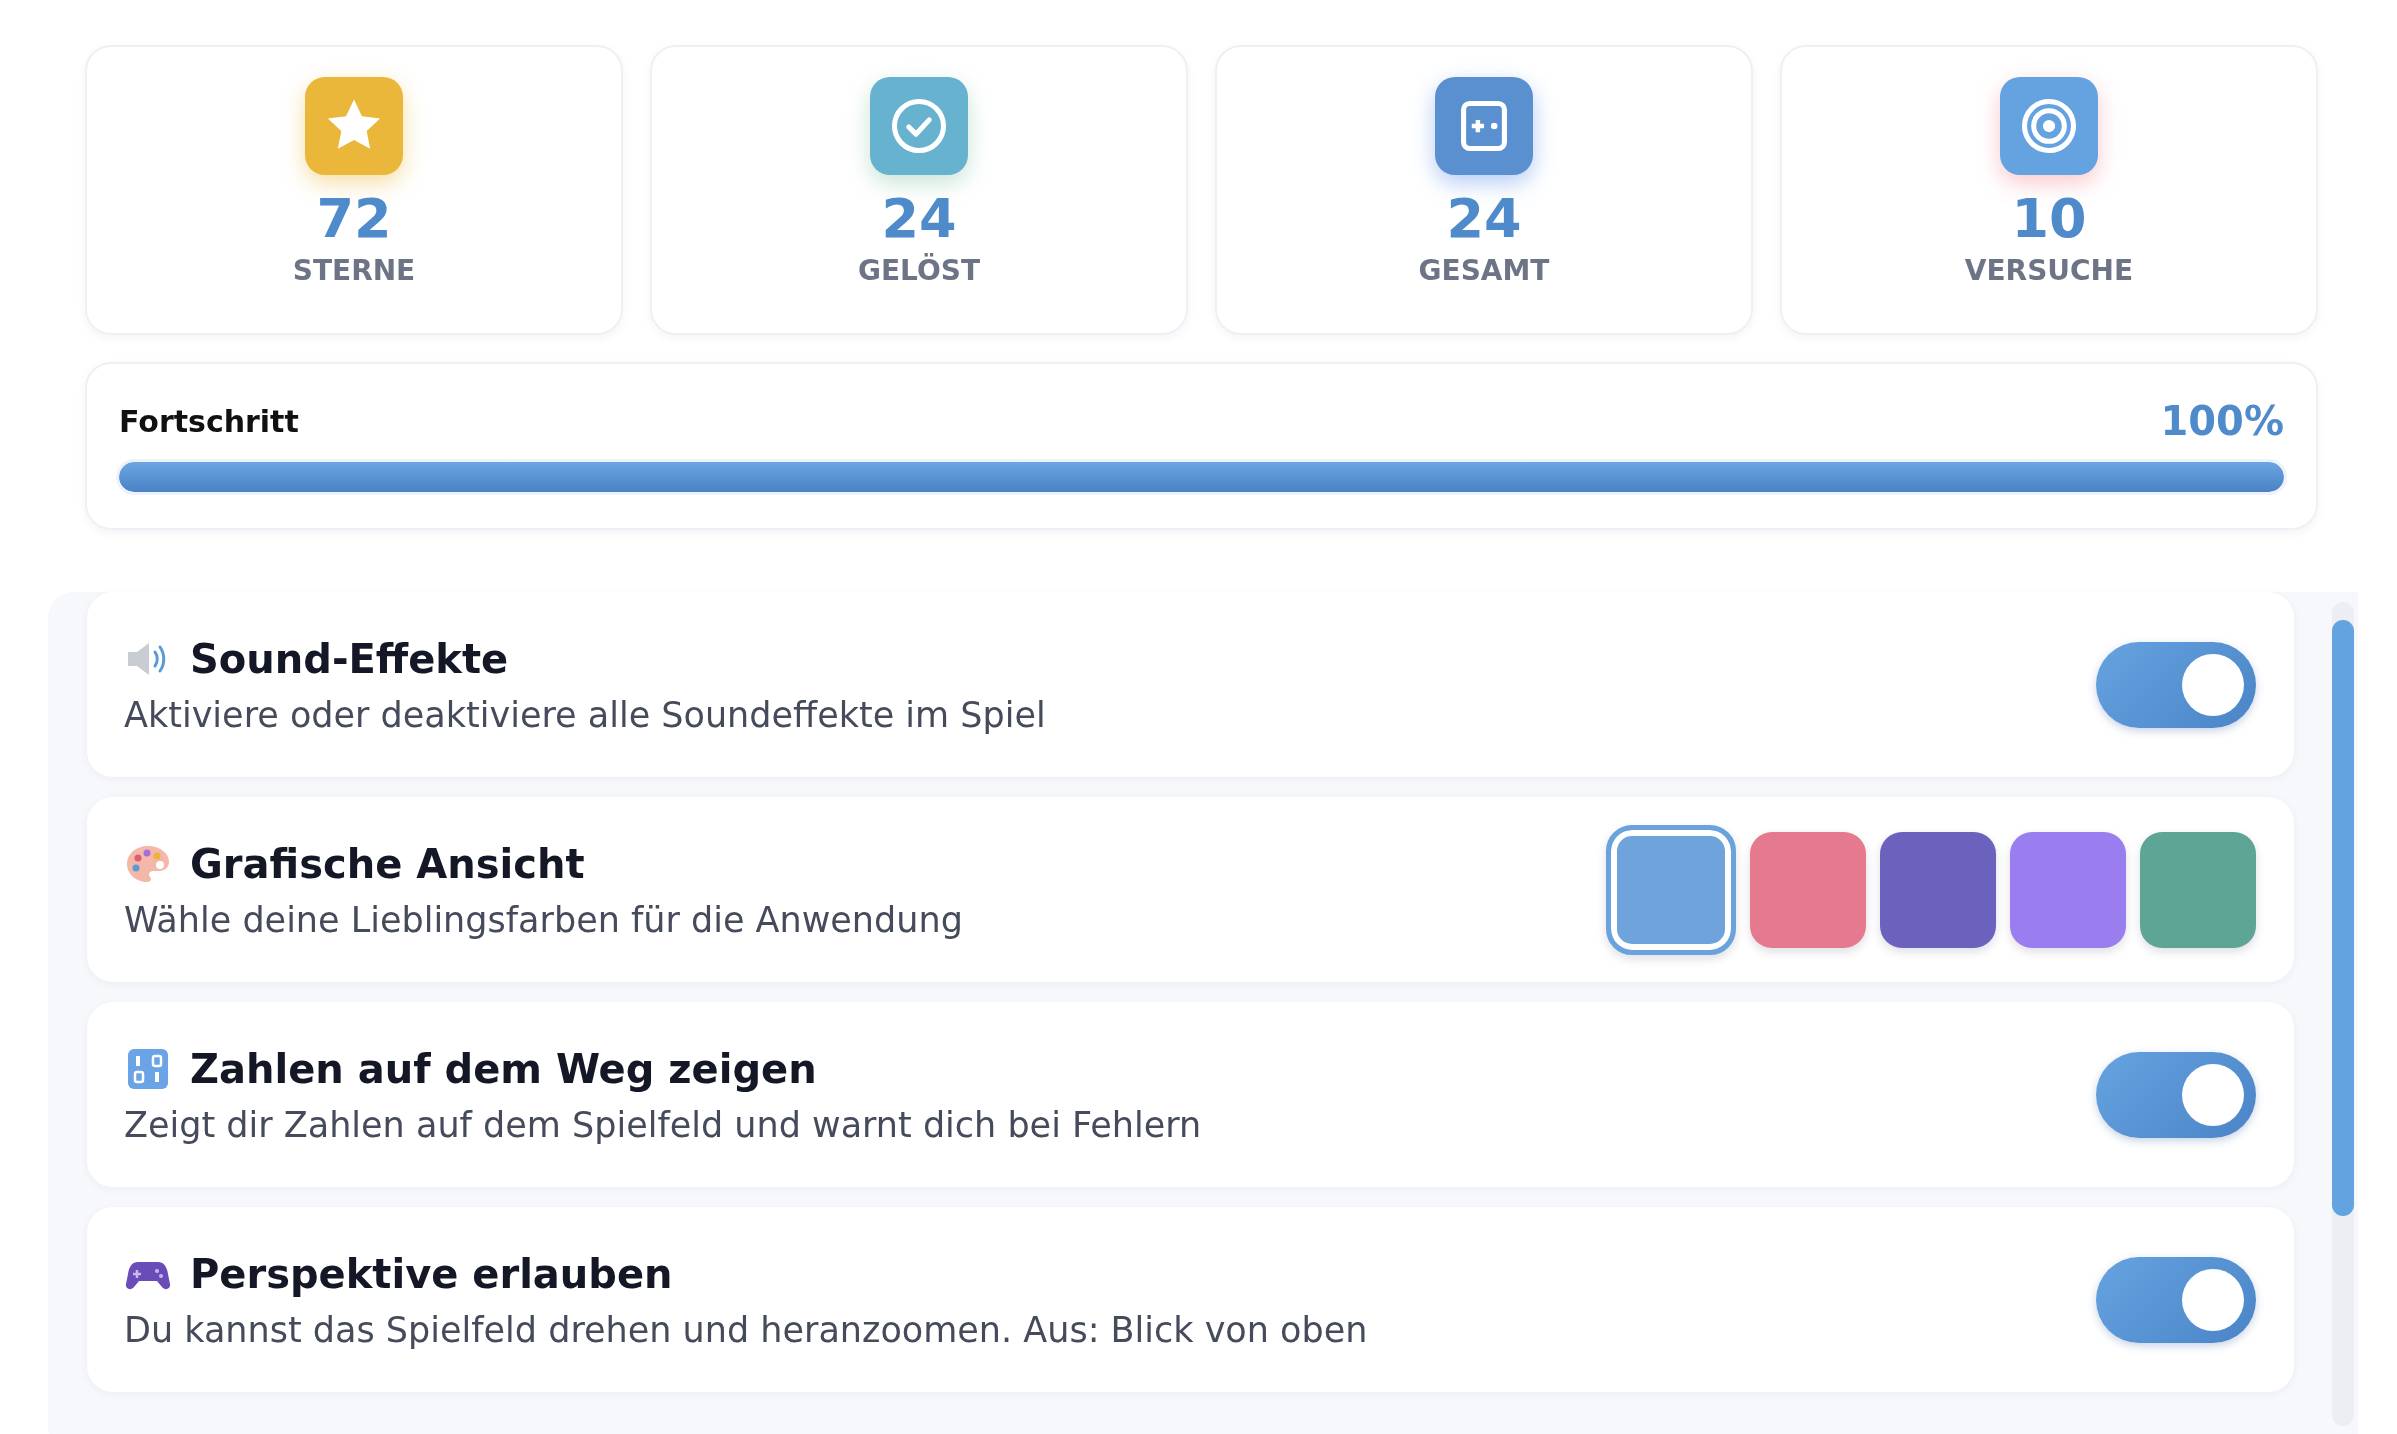 The height and width of the screenshot is (1434, 2397). I want to click on stat-value: 72, so click(354, 219).